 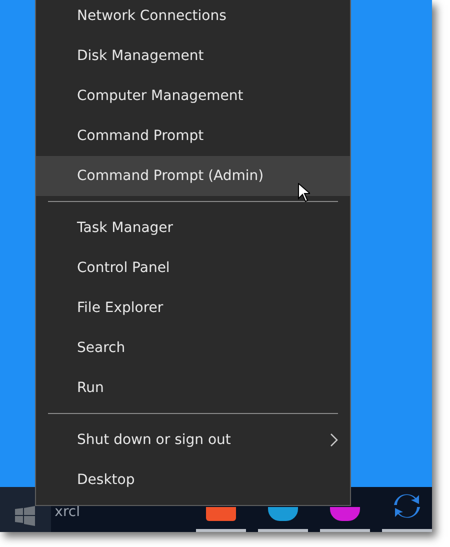 What do you see at coordinates (193, 480) in the screenshot?
I see `menu-item: Desktop` at bounding box center [193, 480].